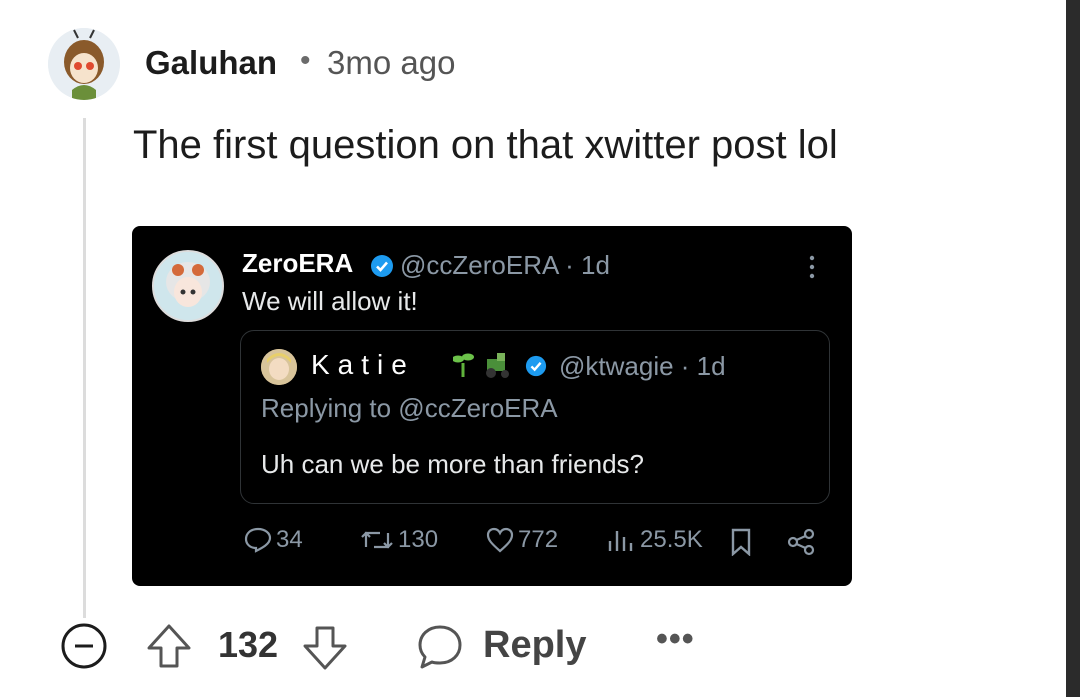  What do you see at coordinates (84, 64) in the screenshot?
I see `user-avatar` at bounding box center [84, 64].